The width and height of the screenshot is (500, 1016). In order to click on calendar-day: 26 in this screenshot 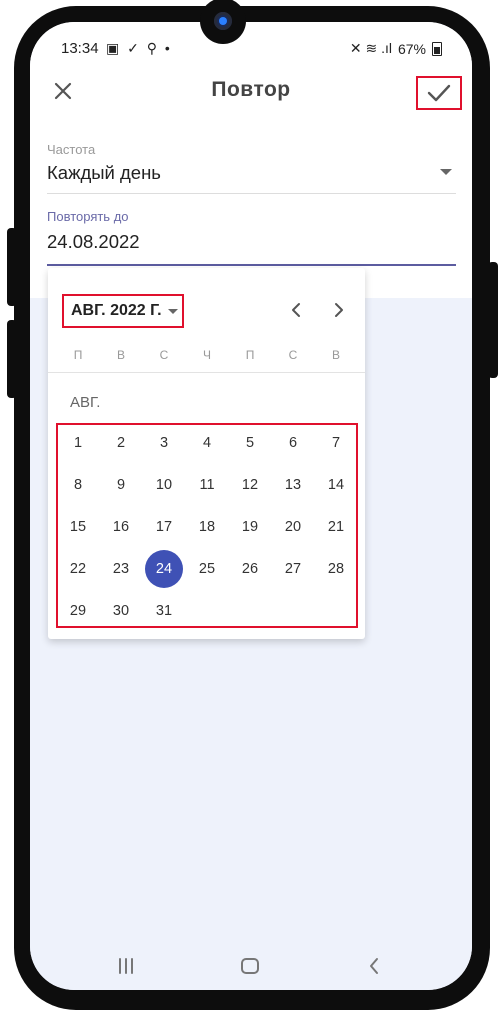, I will do `click(250, 569)`.